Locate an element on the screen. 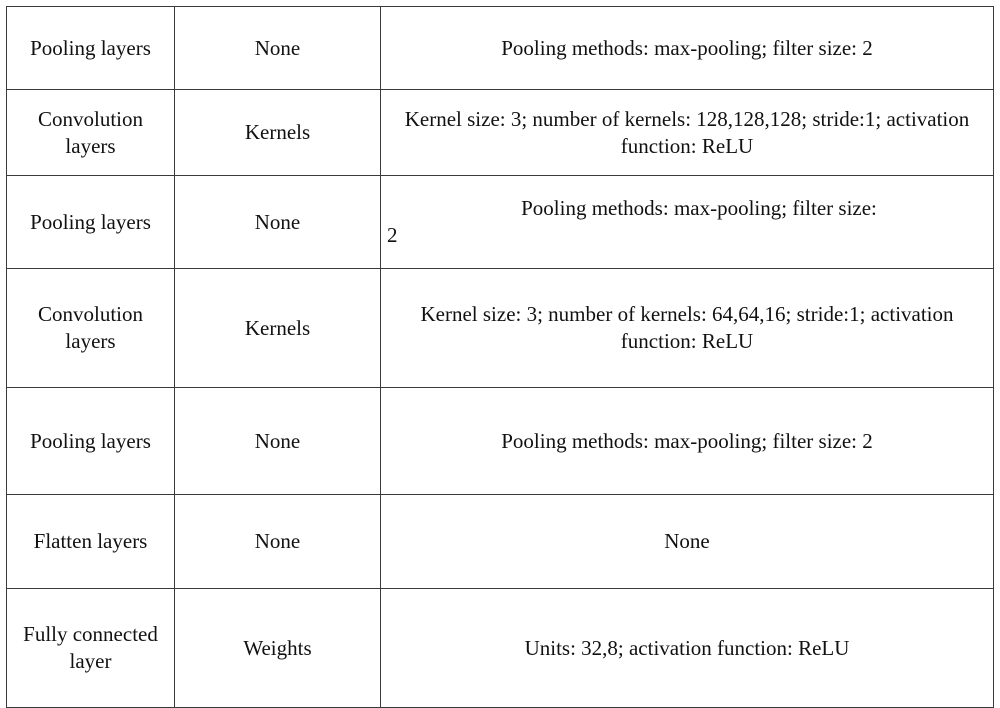 The image size is (1000, 708). cell-parameter: Weights is located at coordinates (277, 648).